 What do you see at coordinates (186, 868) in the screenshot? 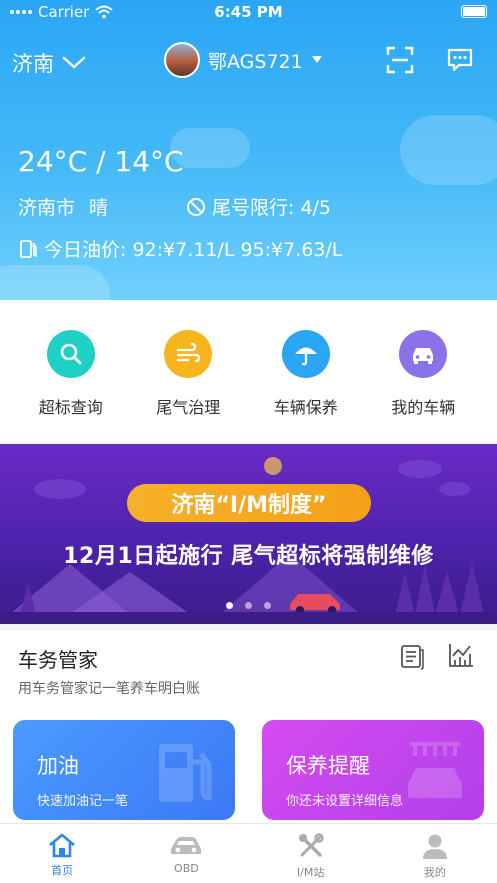
I see `tab-label: OBD` at bounding box center [186, 868].